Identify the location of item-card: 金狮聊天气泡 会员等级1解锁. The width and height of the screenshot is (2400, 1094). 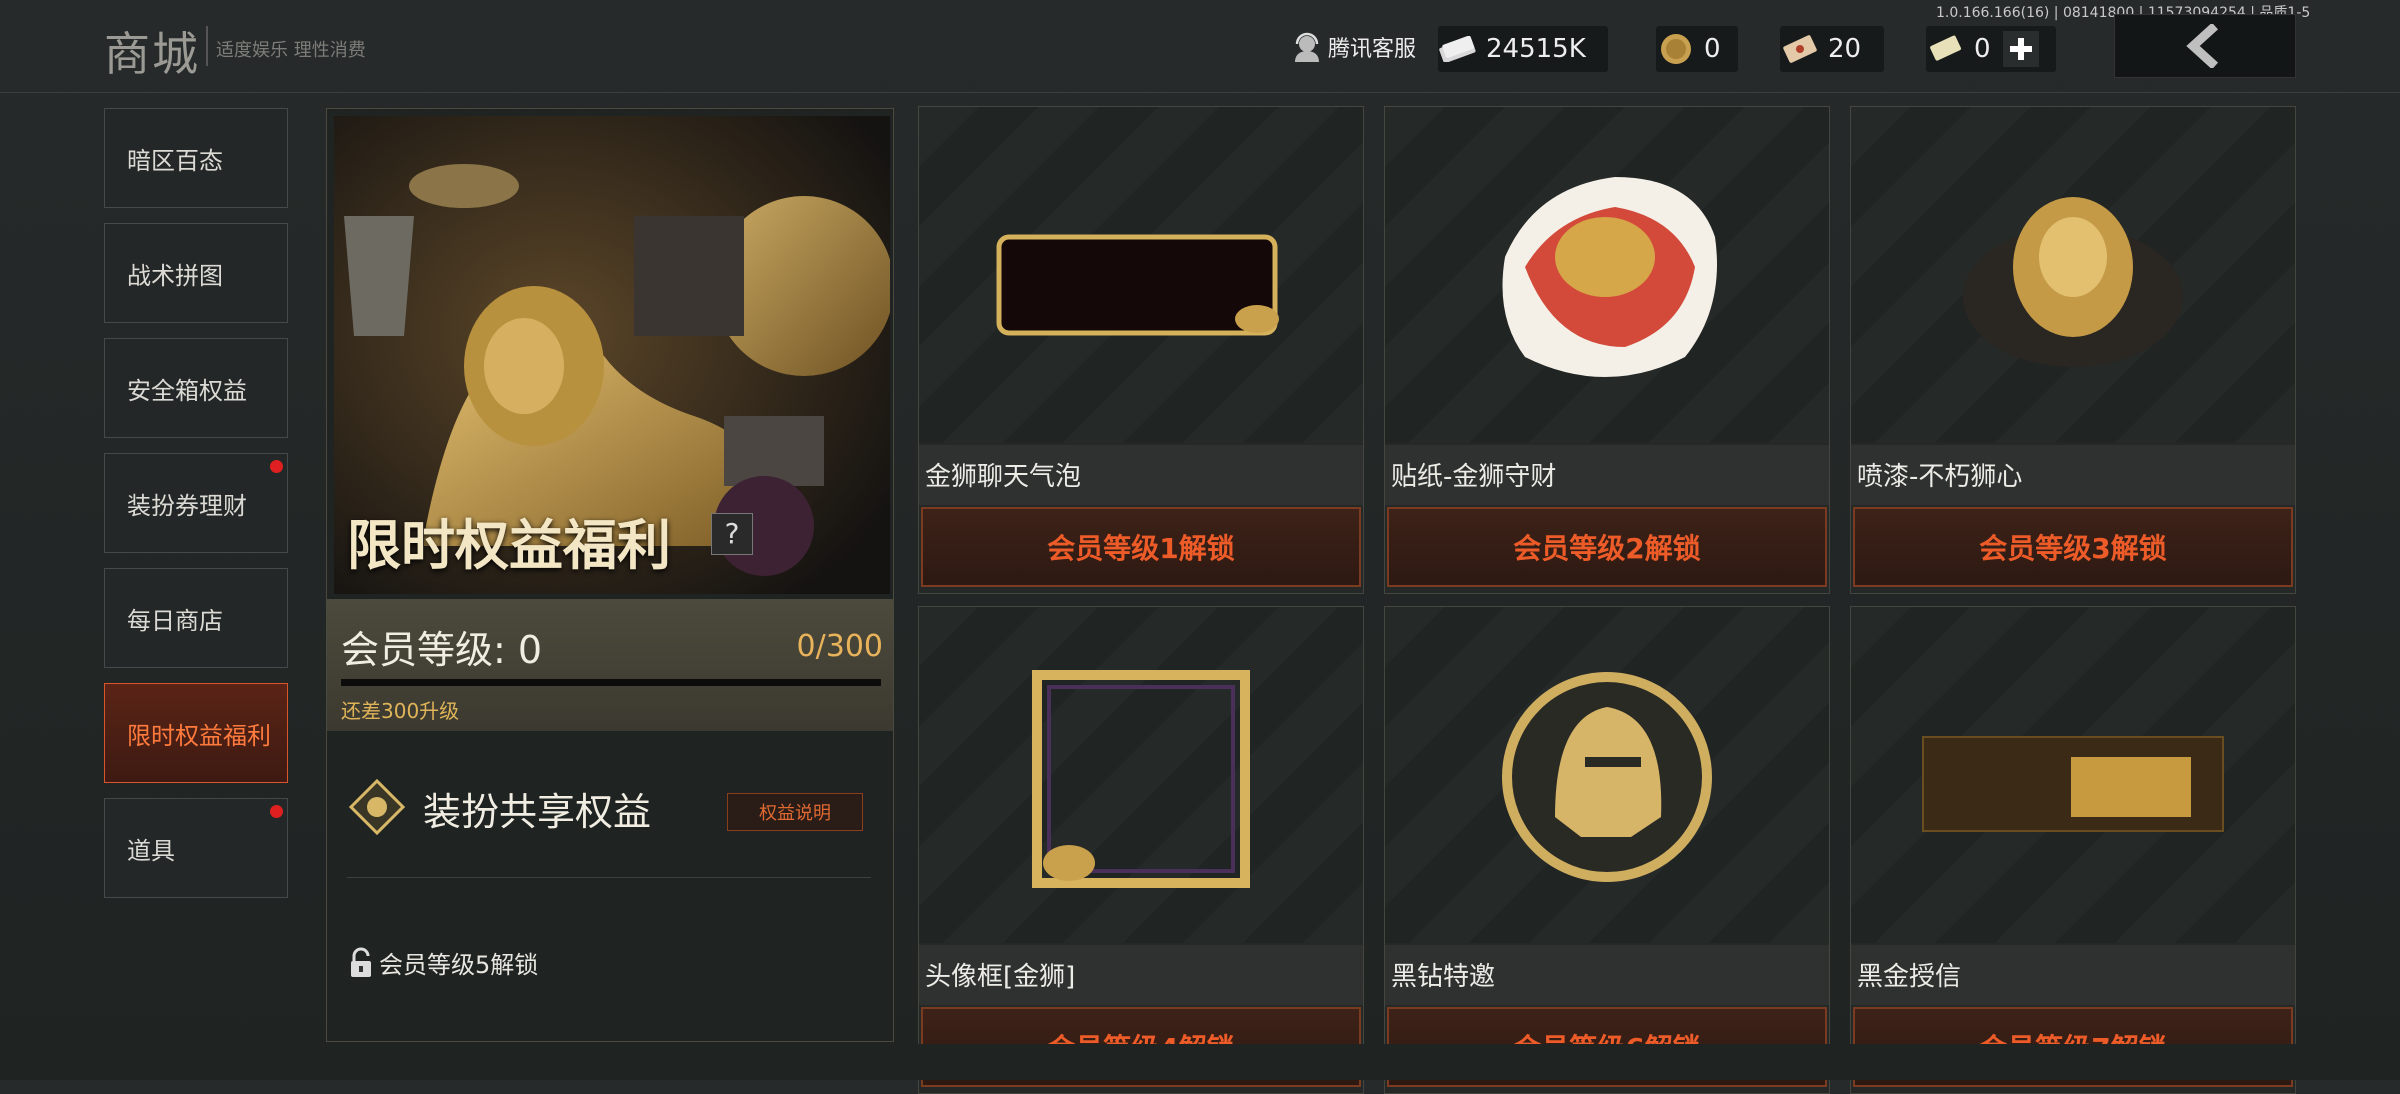
(1141, 350).